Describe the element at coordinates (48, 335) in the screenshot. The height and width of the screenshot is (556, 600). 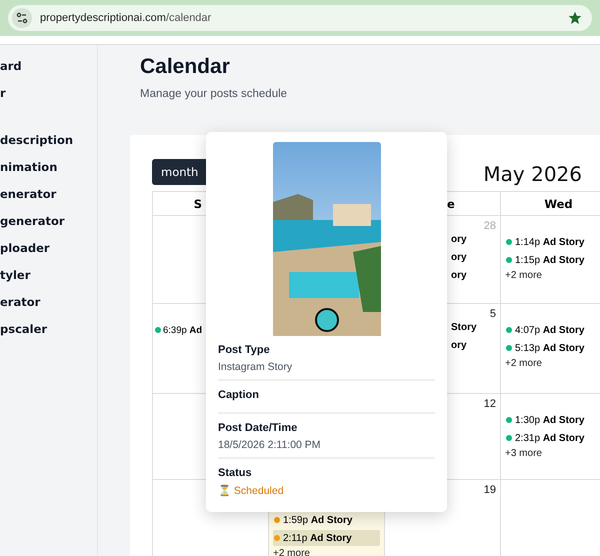
I see `sidebar-item: pscaler` at that location.